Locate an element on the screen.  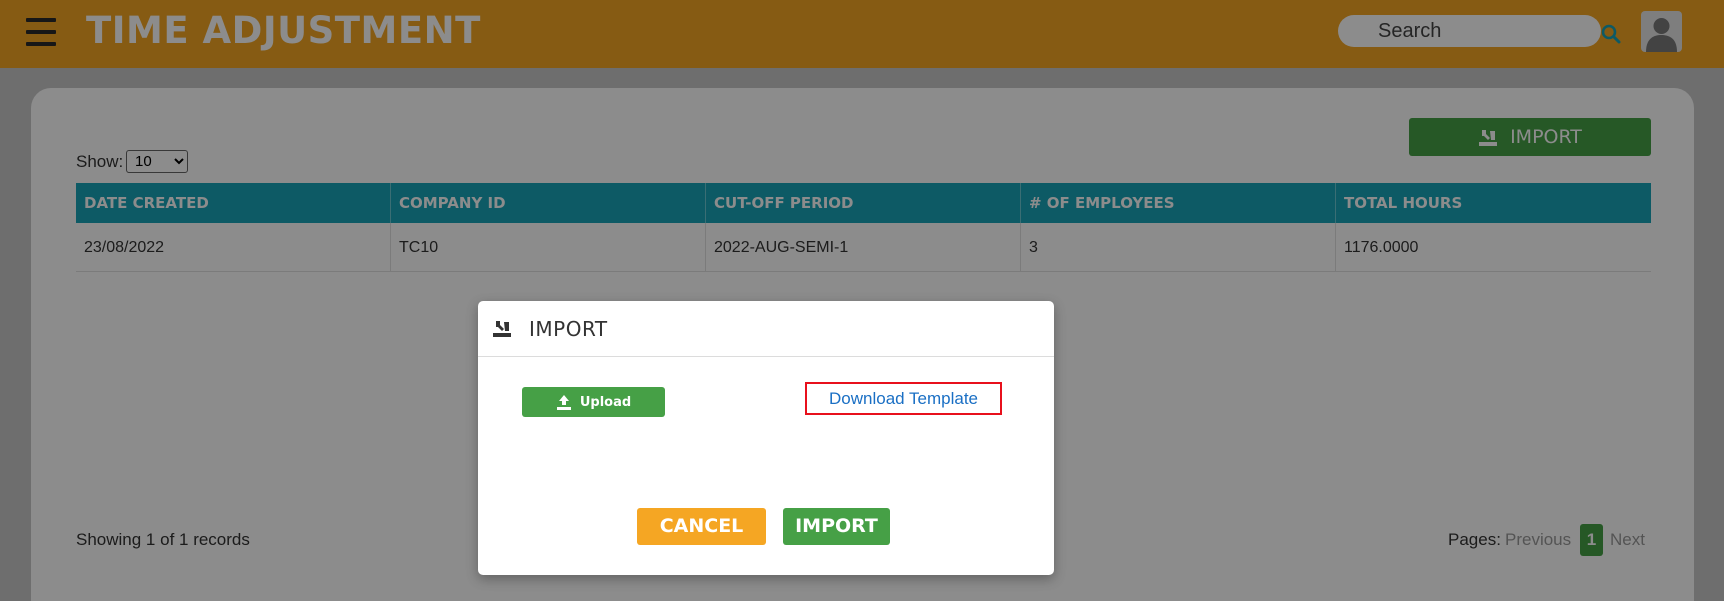
import-icon is located at coordinates (502, 329).